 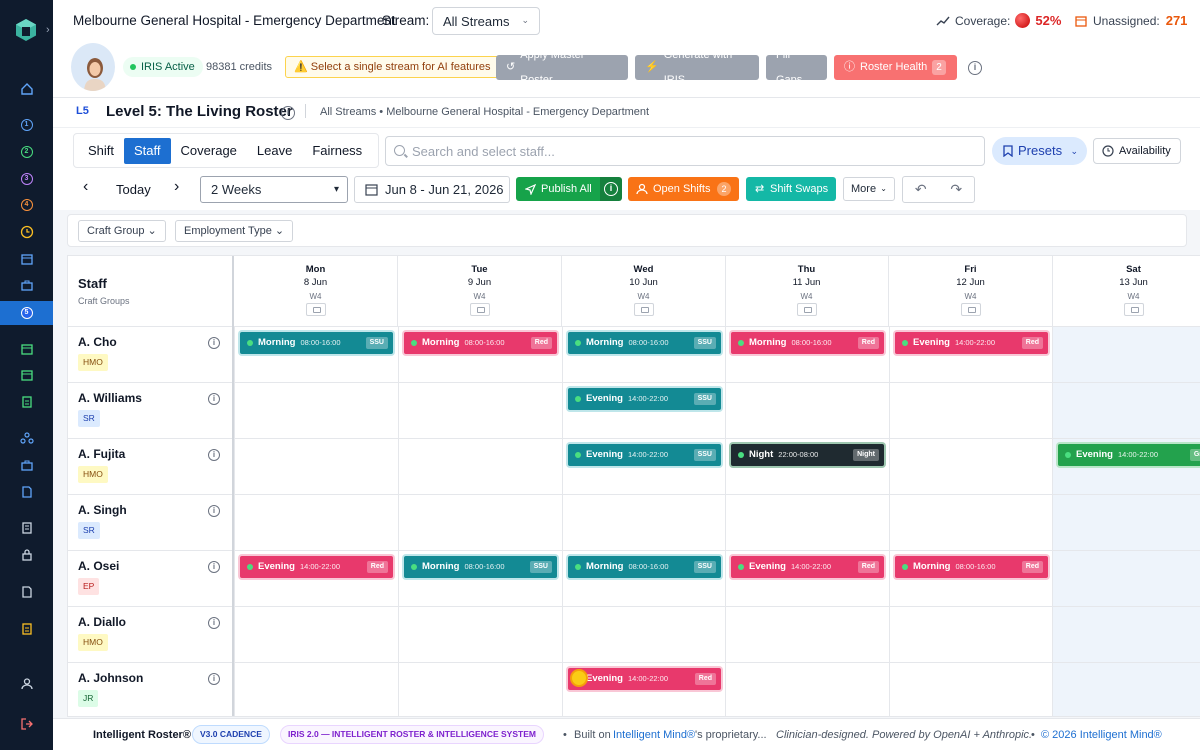 I want to click on presets-button: Presets ⌄, so click(x=1039, y=151).